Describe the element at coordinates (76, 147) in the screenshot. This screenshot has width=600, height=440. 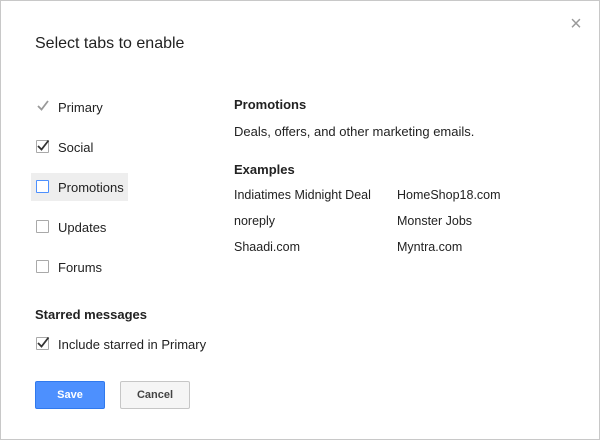
I see `tab-label-social: Social` at that location.